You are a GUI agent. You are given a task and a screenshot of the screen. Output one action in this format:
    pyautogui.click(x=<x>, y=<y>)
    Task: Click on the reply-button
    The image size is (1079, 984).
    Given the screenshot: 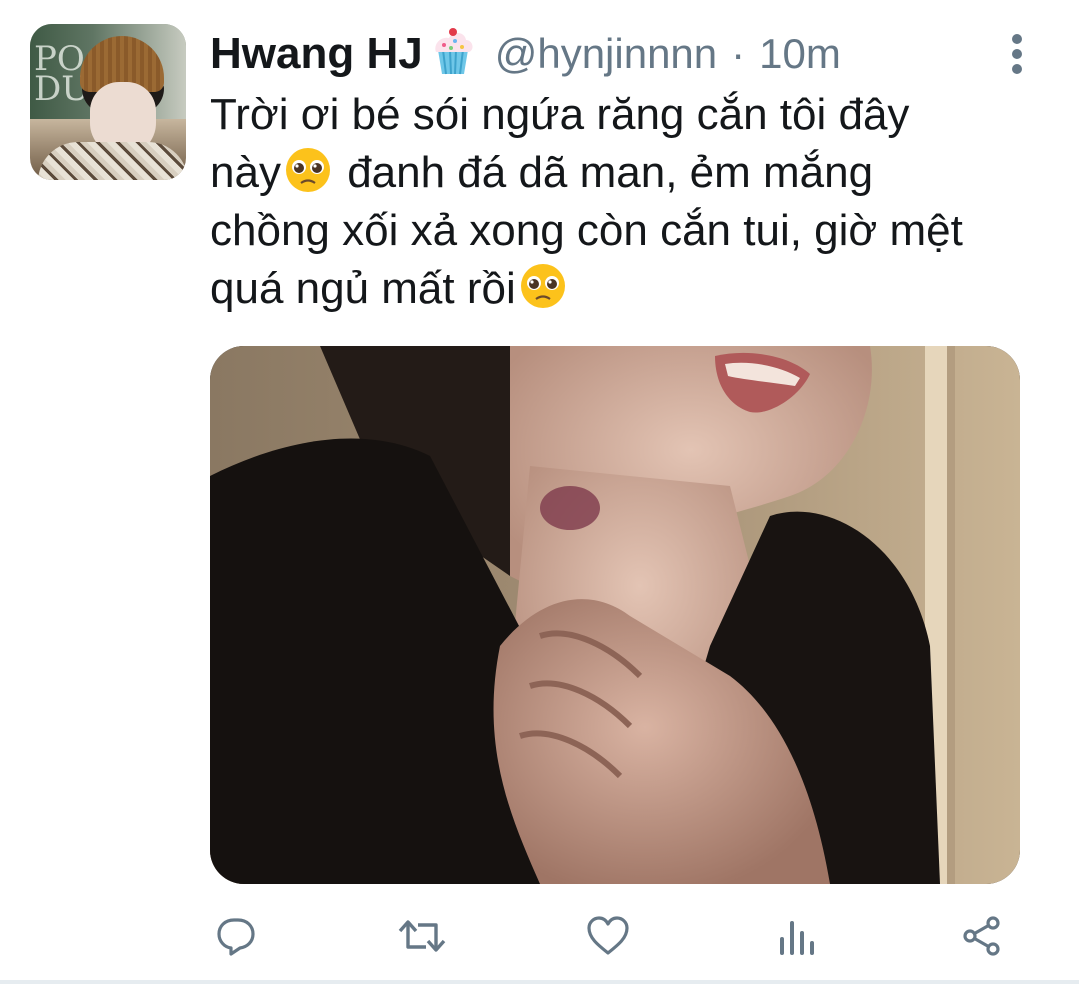 What is the action you would take?
    pyautogui.click(x=236, y=936)
    